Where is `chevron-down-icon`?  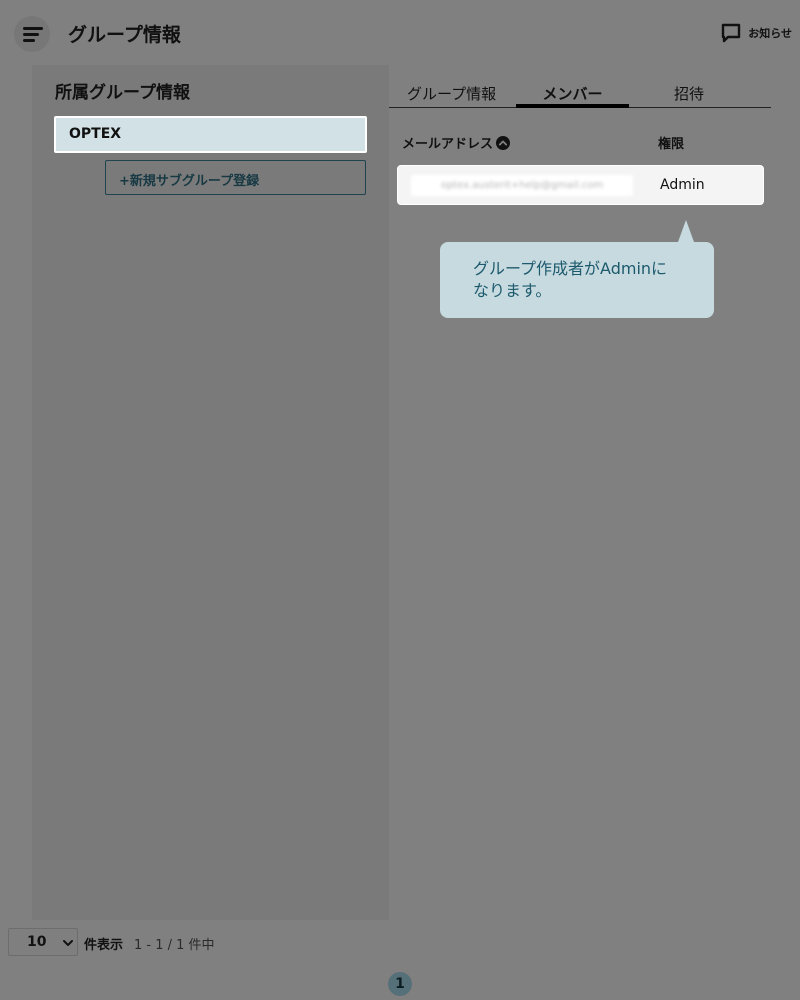 chevron-down-icon is located at coordinates (68, 943).